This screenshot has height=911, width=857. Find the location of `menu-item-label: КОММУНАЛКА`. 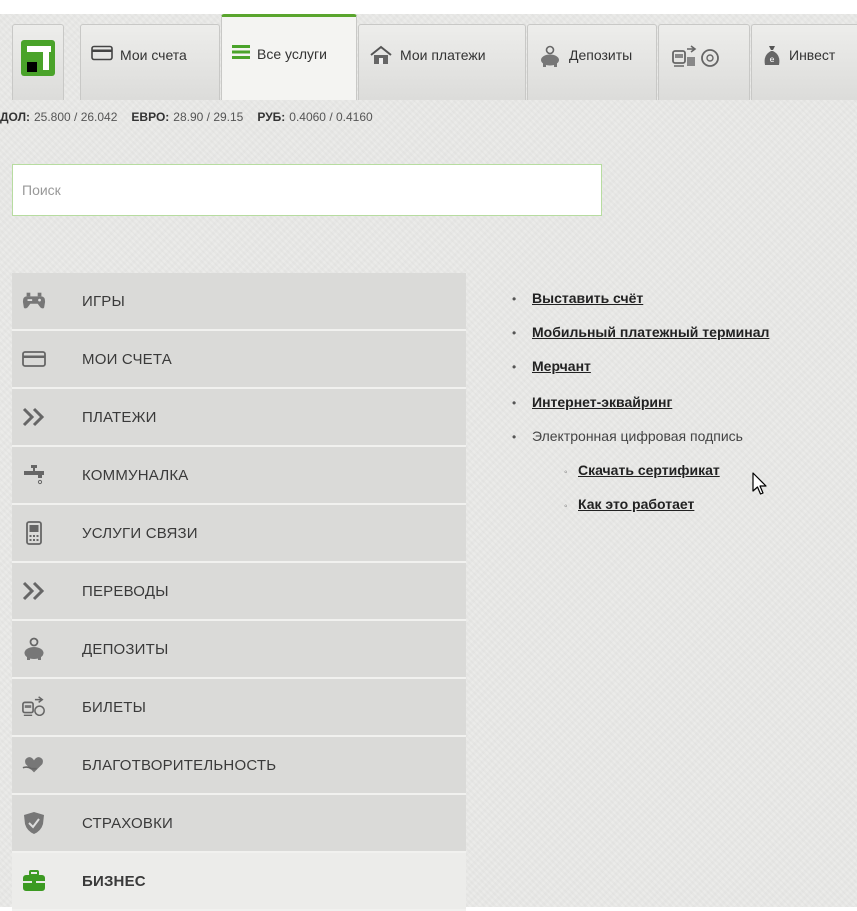

menu-item-label: КОММУНАЛКА is located at coordinates (135, 475).